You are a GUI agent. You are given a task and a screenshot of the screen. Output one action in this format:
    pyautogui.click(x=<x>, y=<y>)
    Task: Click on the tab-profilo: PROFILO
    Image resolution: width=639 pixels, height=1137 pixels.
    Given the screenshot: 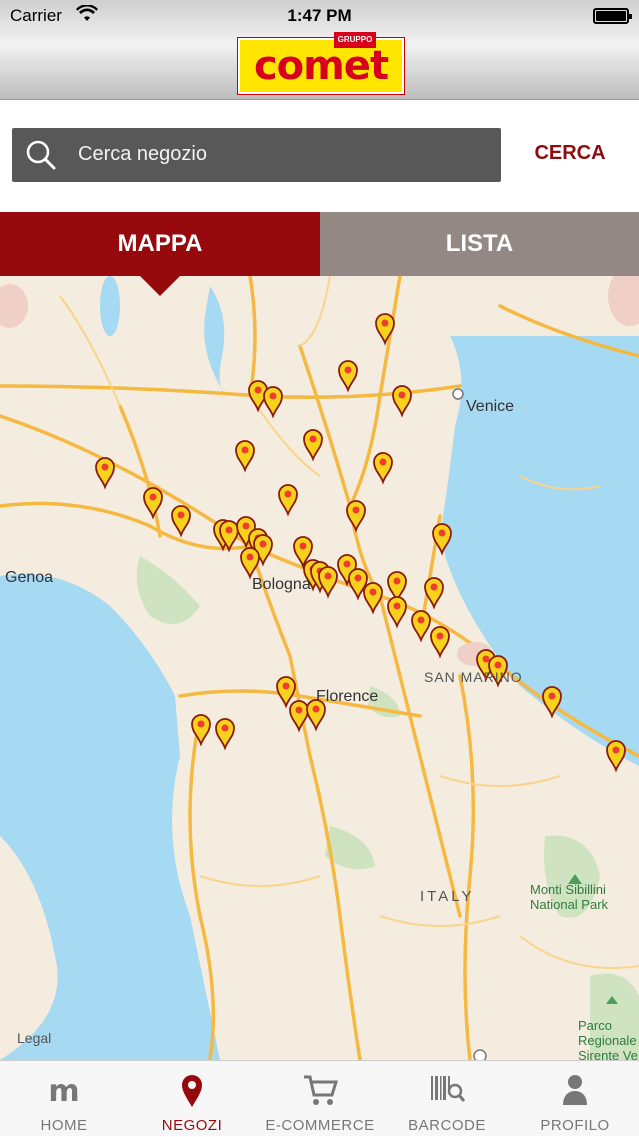 What is the action you would take?
    pyautogui.click(x=575, y=1099)
    